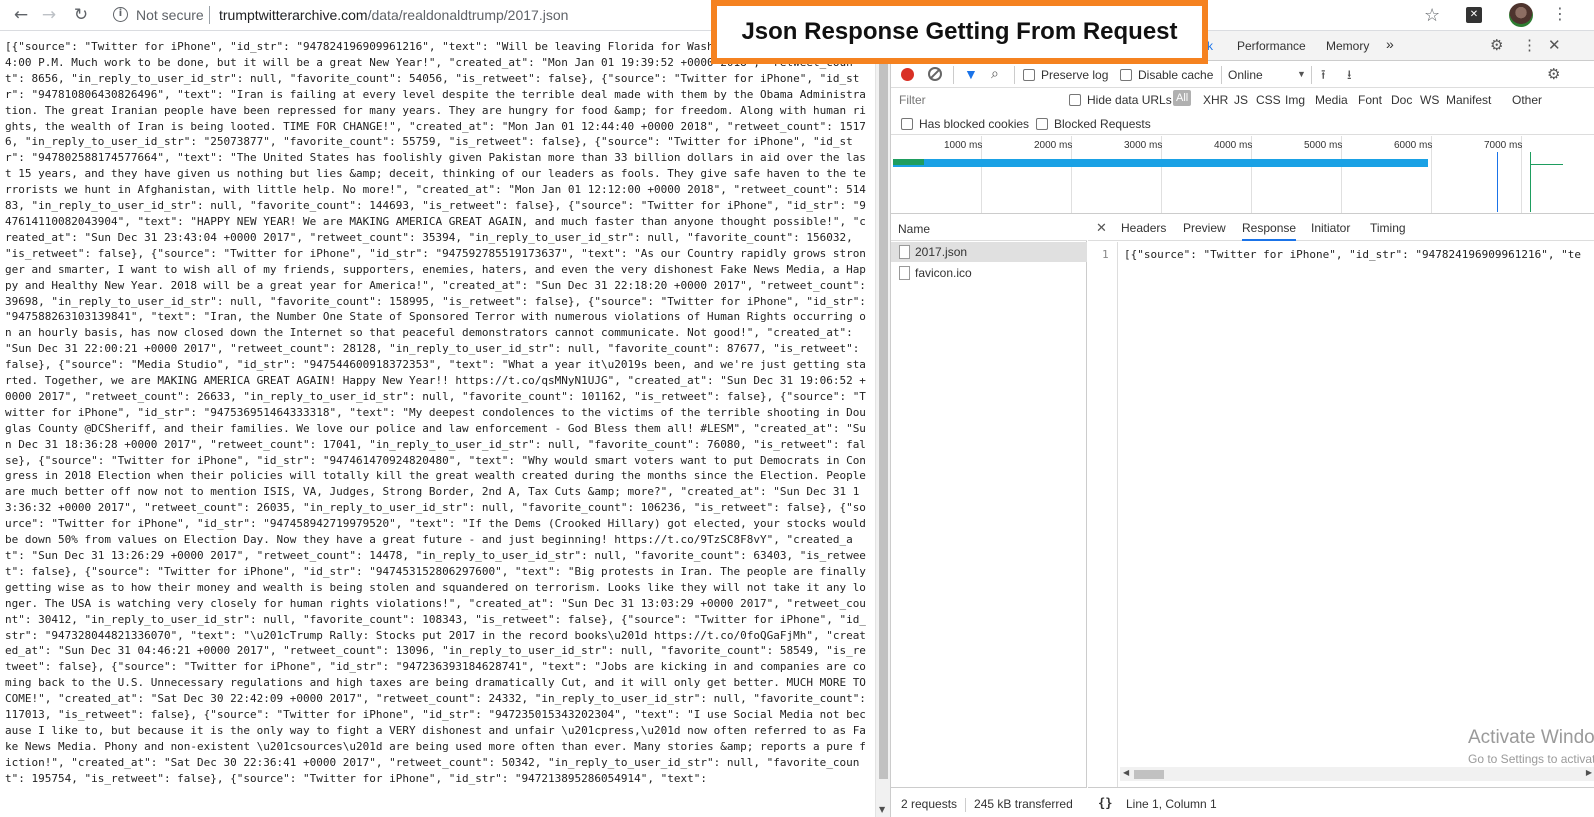 The height and width of the screenshot is (817, 1594). Describe the element at coordinates (974, 124) in the screenshot. I see `has-blocked-cookies-label: Has blocked cookies` at that location.